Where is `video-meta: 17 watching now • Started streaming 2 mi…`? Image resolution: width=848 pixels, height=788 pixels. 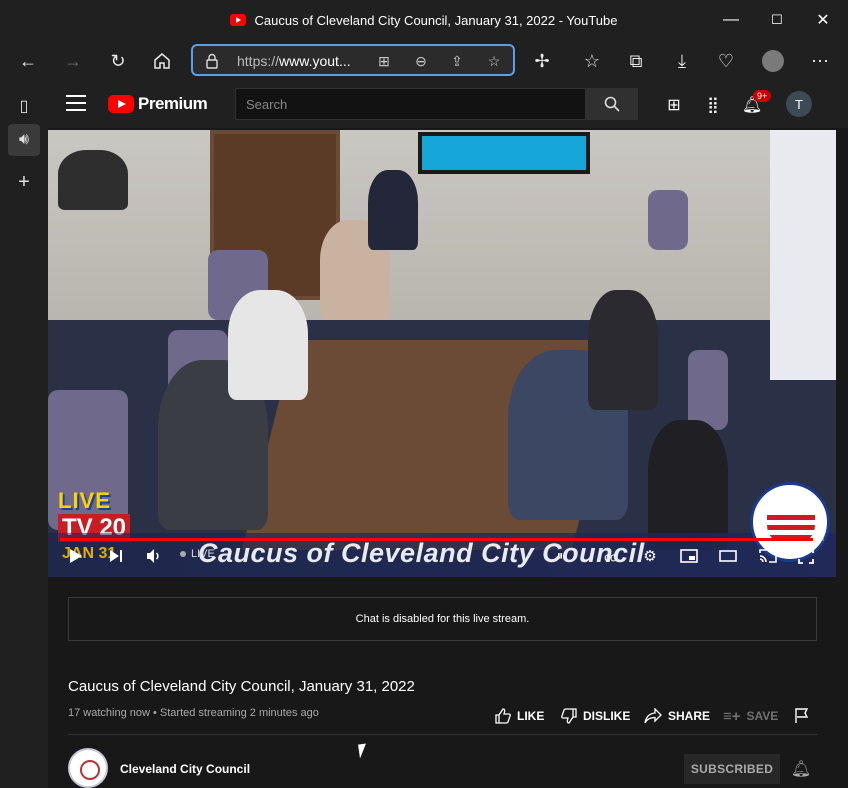
video-meta: 17 watching now • Started streaming 2 mi… is located at coordinates (193, 713).